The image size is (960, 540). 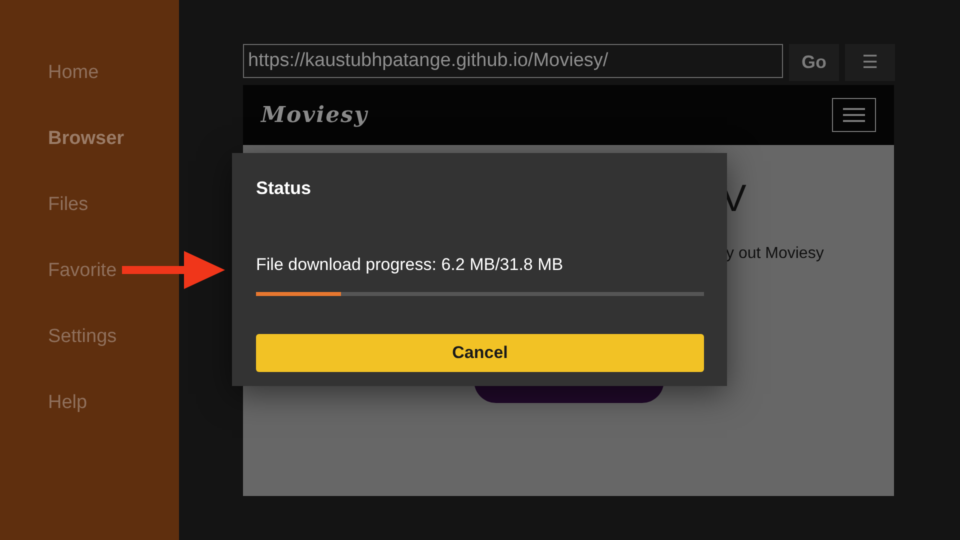 What do you see at coordinates (284, 188) in the screenshot?
I see `dialog-title: Status` at bounding box center [284, 188].